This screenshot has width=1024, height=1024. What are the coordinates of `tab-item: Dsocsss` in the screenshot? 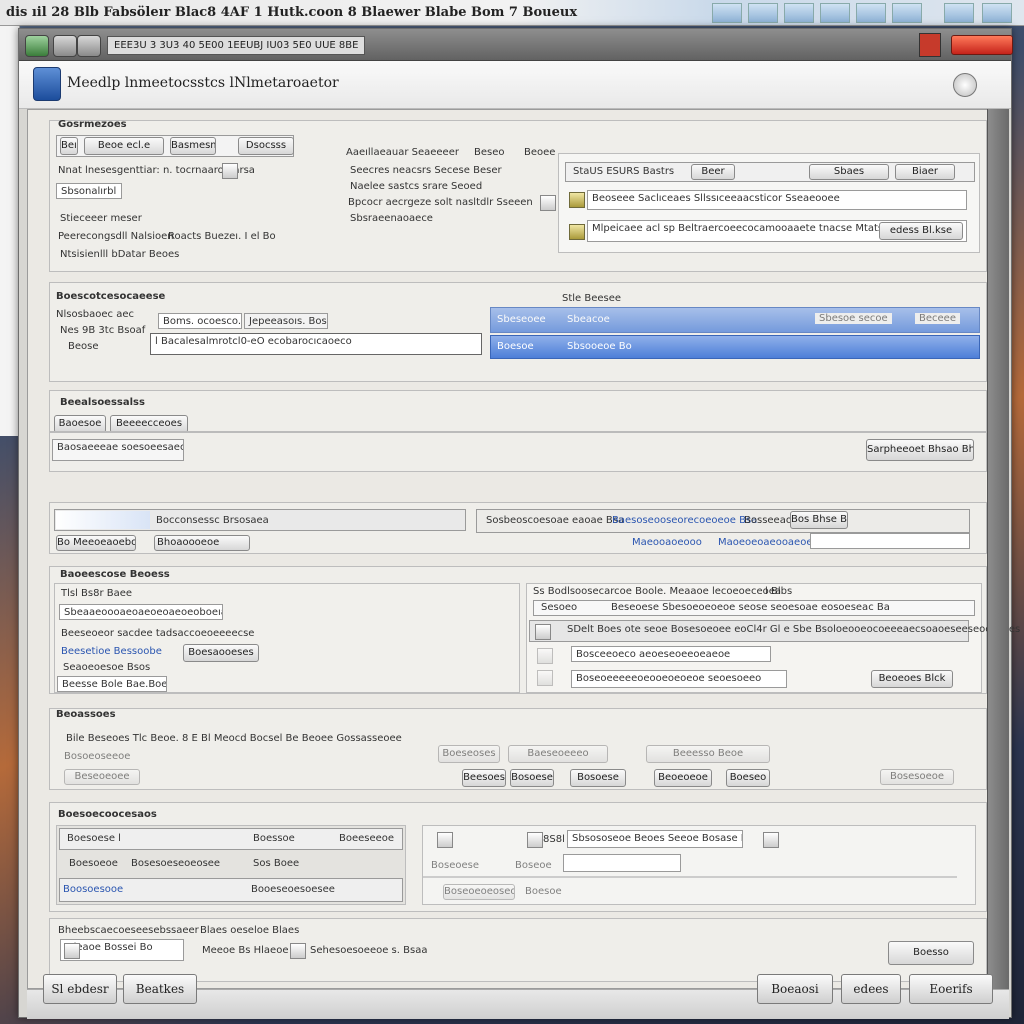 It's located at (266, 146).